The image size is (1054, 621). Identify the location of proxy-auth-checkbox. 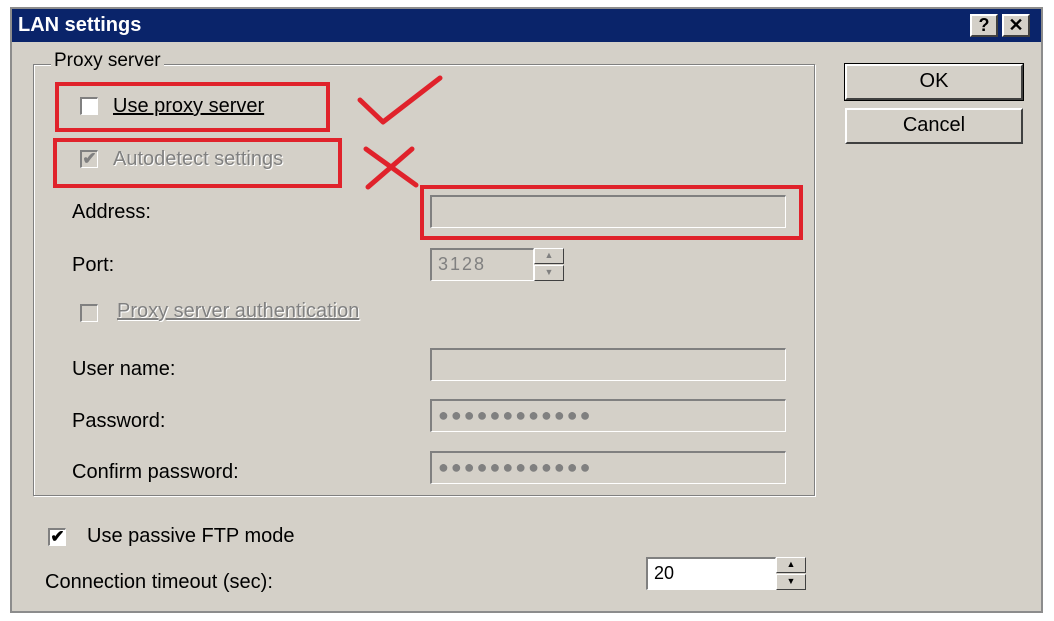
(89, 313).